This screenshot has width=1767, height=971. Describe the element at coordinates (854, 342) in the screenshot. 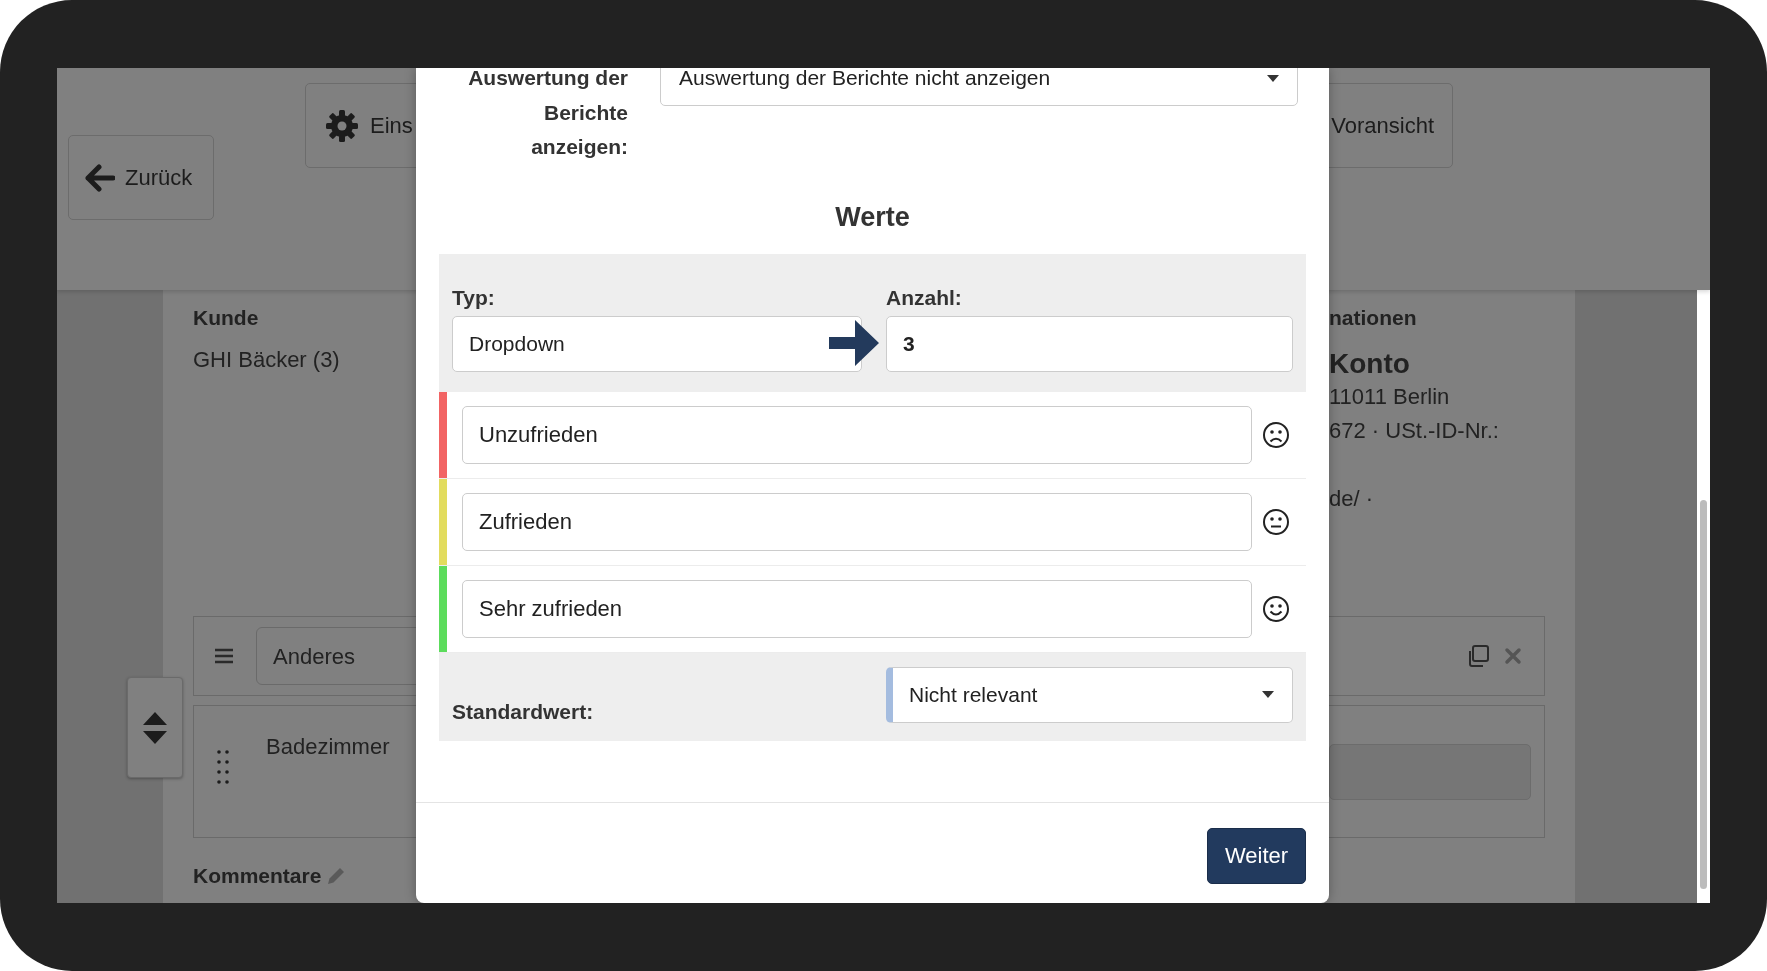

I see `arrow-right-icon` at that location.